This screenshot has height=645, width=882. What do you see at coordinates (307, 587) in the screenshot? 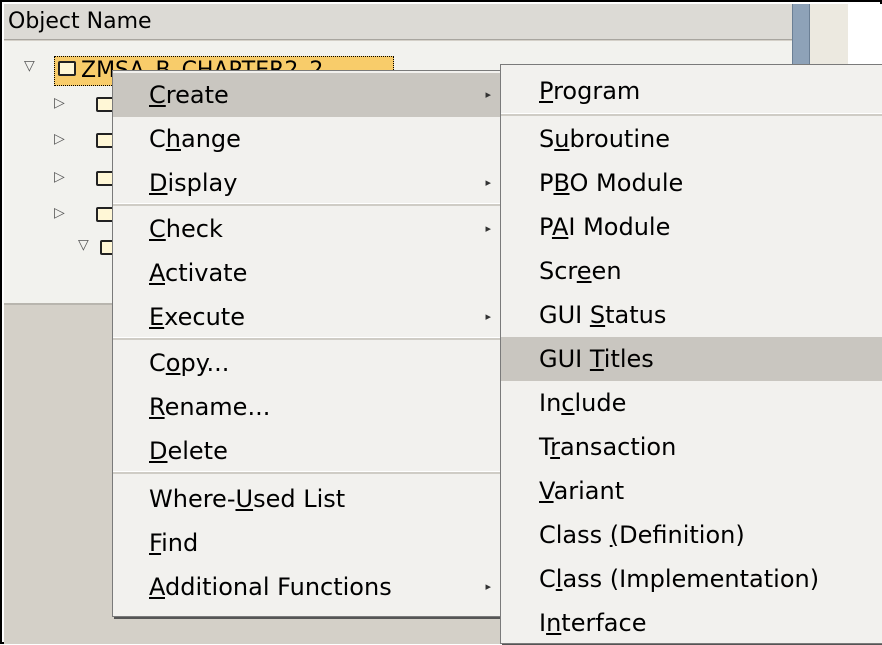
I see `menu-item-additional-functions: Additional Functions ▸` at bounding box center [307, 587].